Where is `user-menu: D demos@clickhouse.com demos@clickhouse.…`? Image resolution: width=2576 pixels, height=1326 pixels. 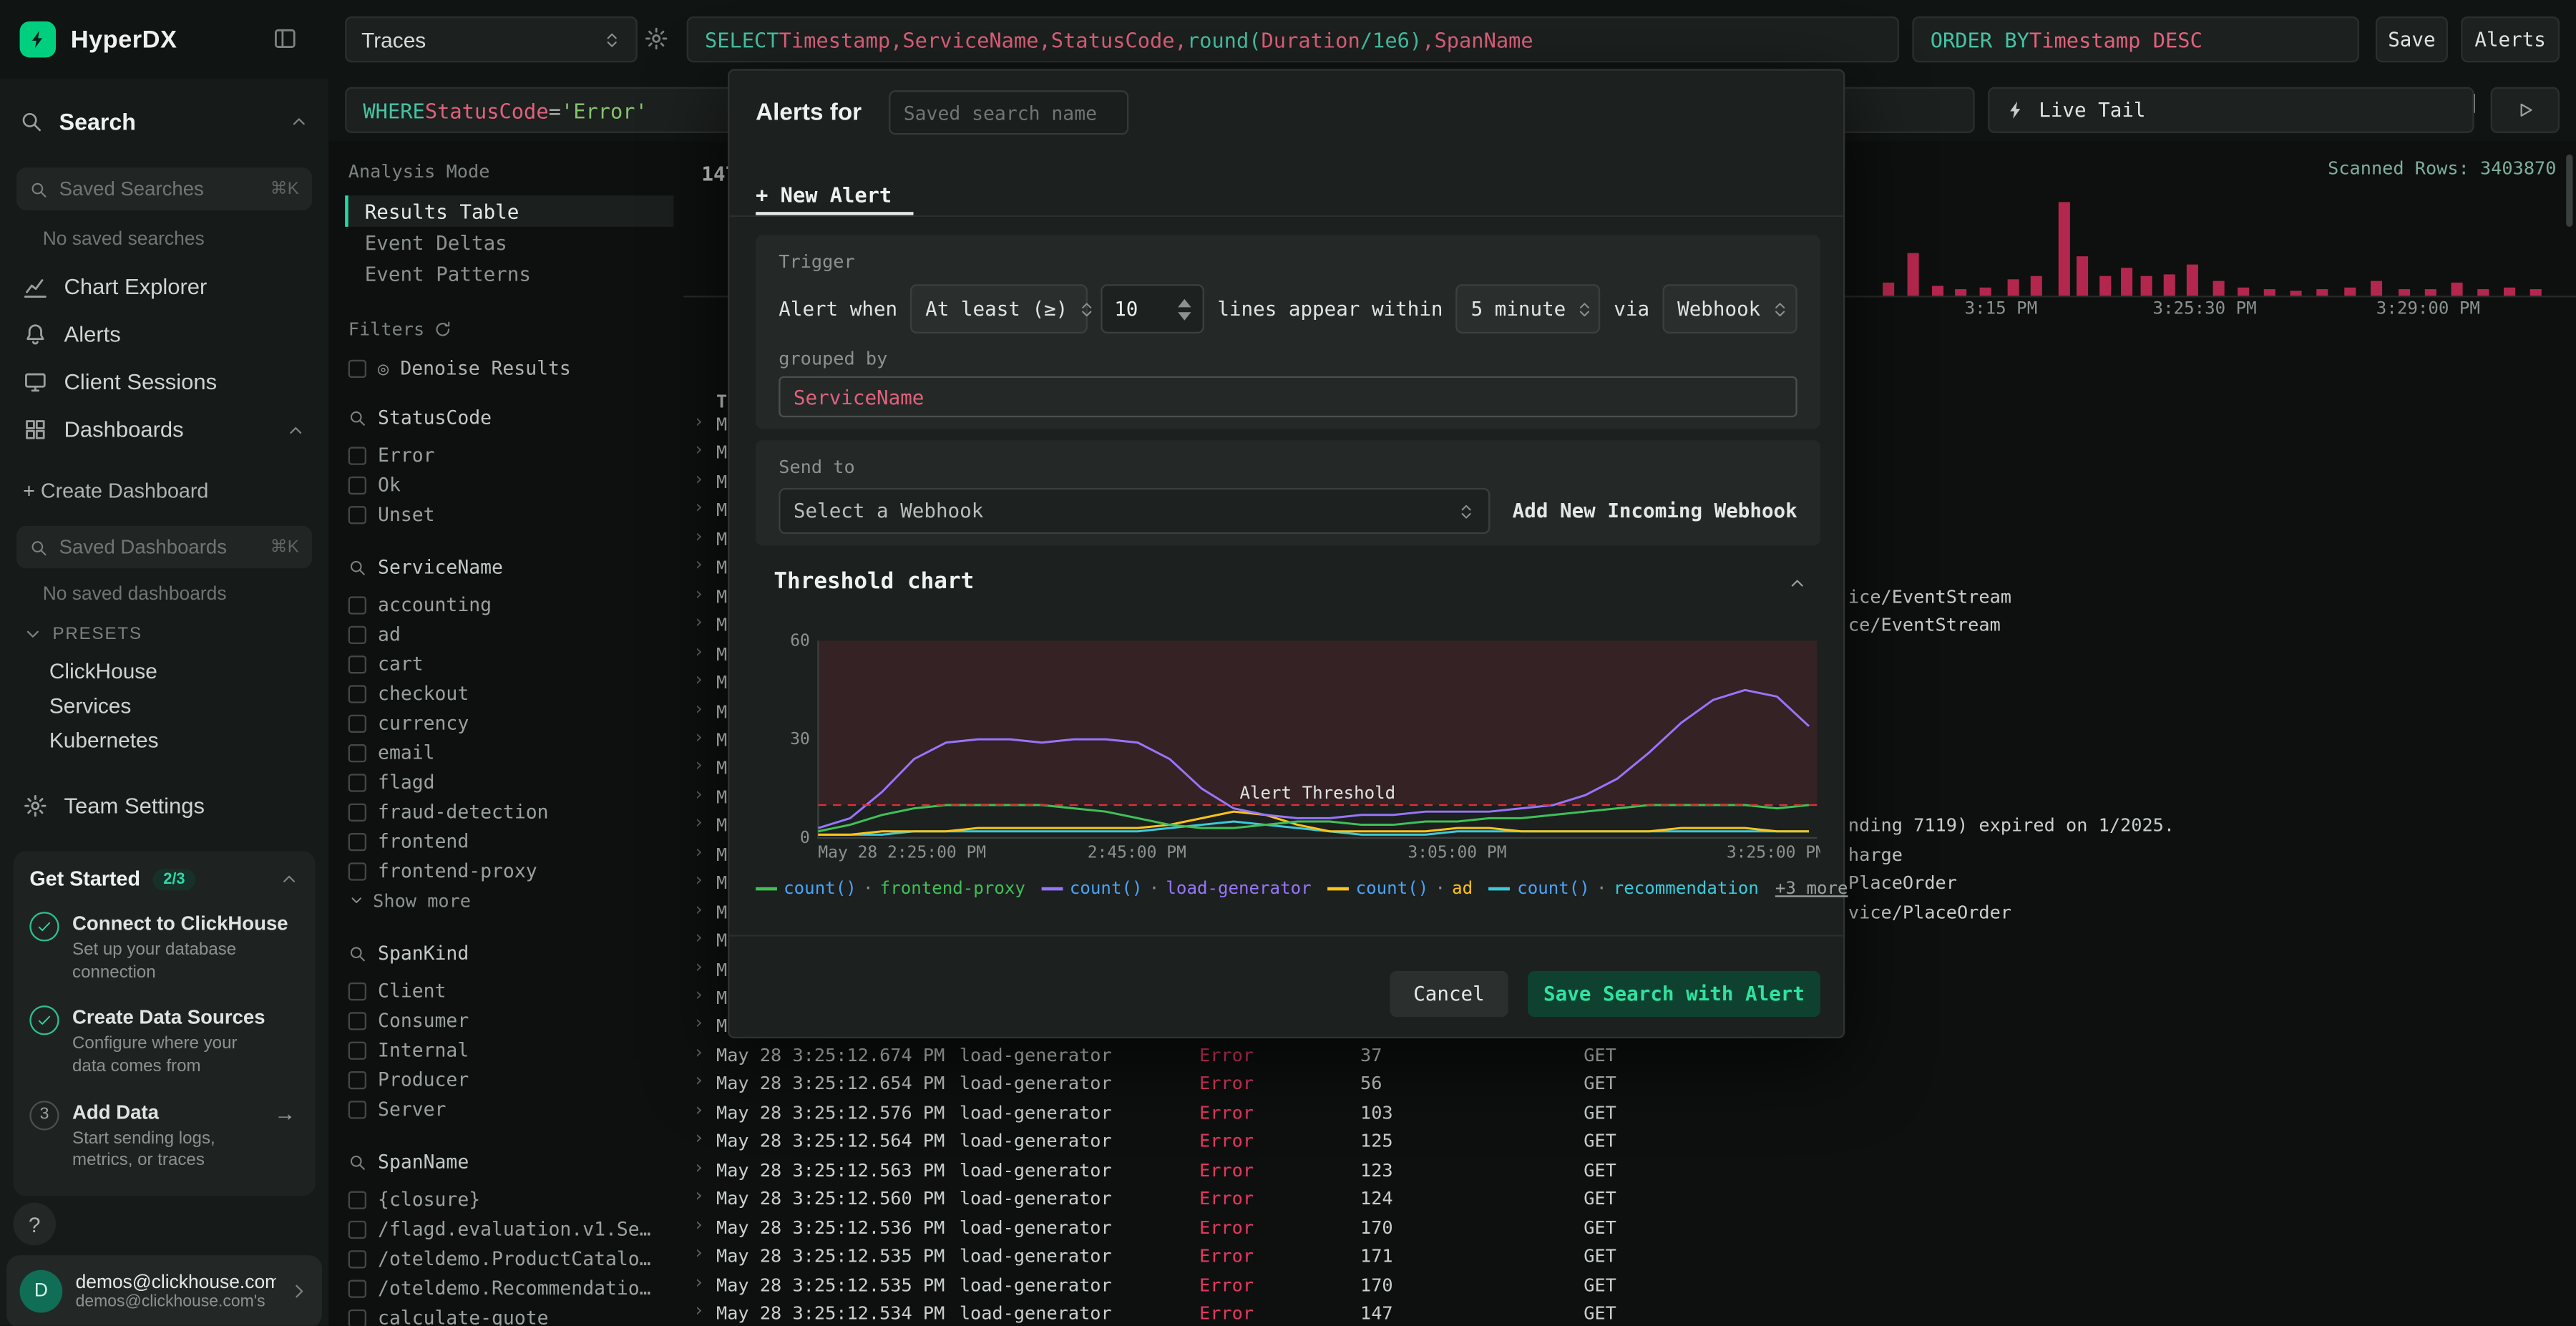
user-menu: D demos@clickhouse.com demos@clickhouse.… is located at coordinates (164, 1290).